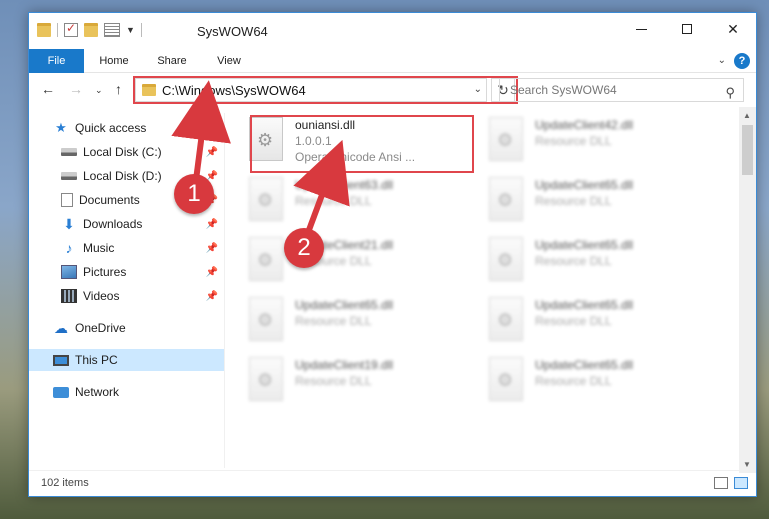  Describe the element at coordinates (201, 130) in the screenshot. I see `arrow-to-address-bar` at that location.